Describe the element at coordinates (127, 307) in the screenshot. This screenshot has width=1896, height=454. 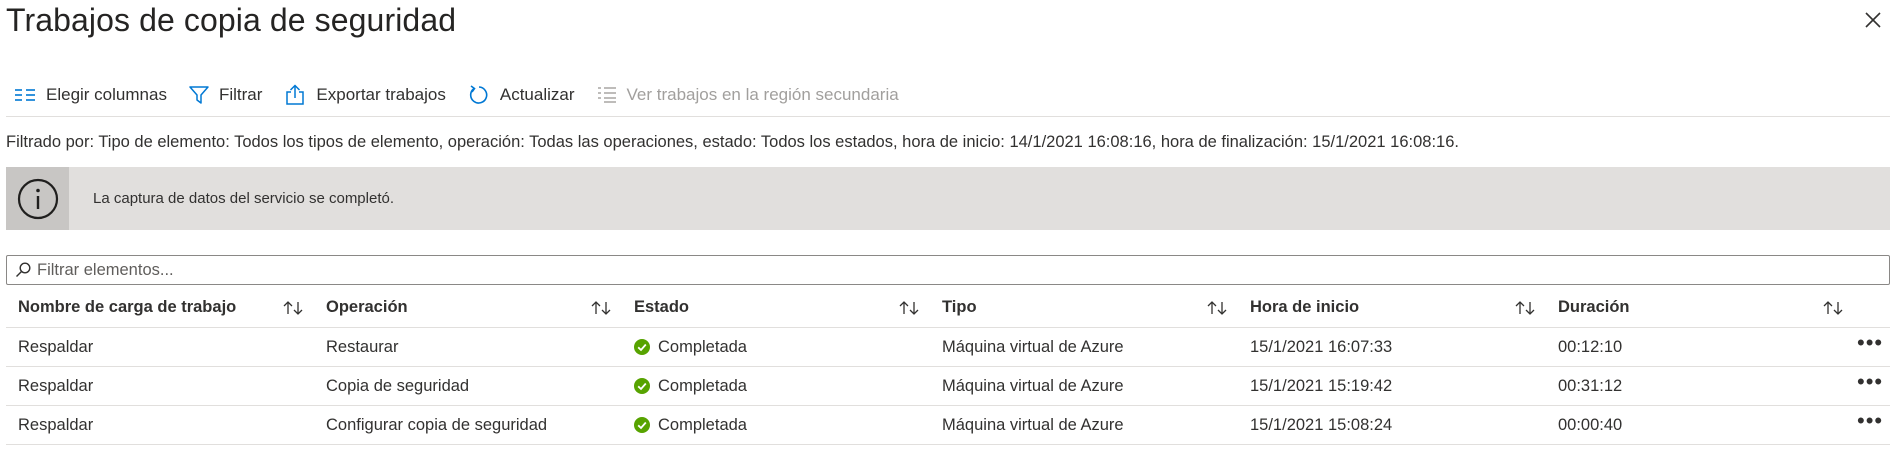
I see `column-header-workload: Nombre de carga de trabajo` at that location.